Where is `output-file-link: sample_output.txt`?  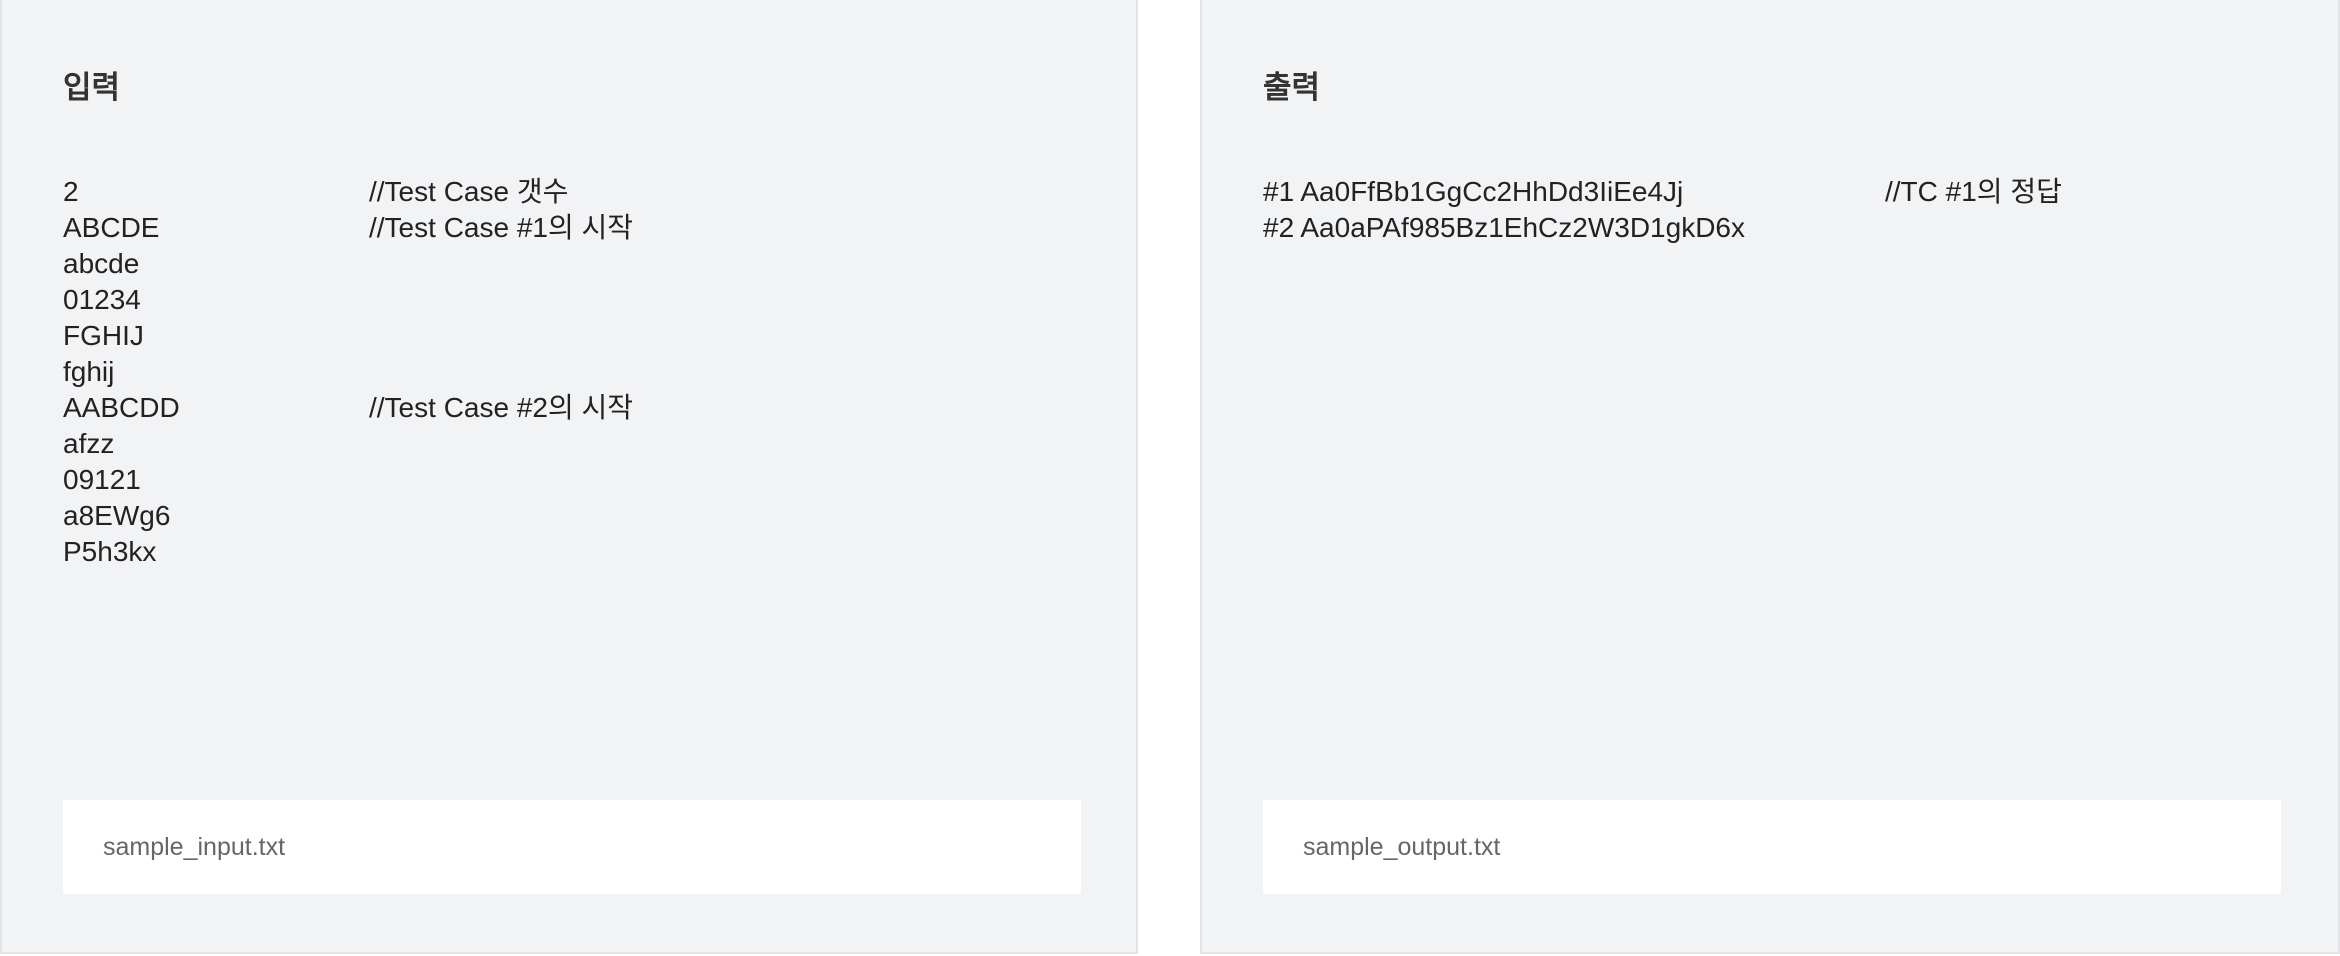
output-file-link: sample_output.txt is located at coordinates (1772, 847).